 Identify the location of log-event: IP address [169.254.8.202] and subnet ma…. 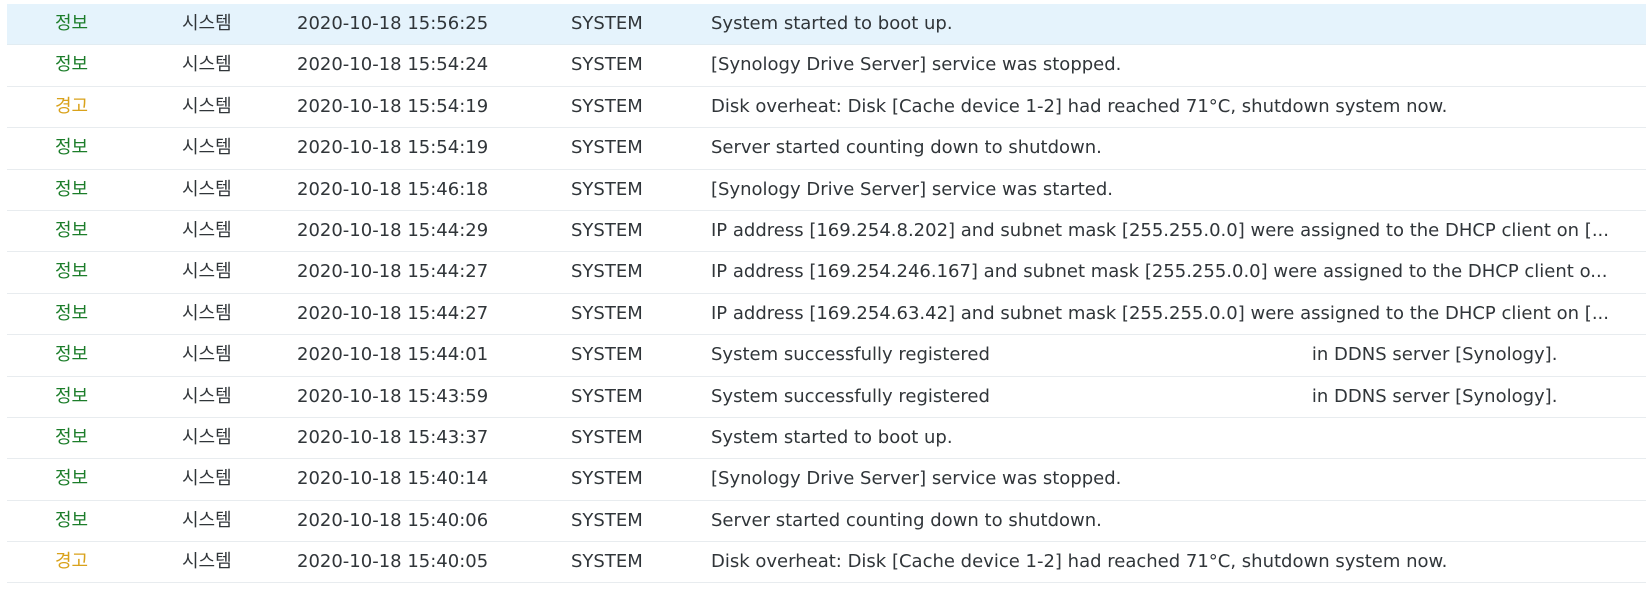
(1165, 231).